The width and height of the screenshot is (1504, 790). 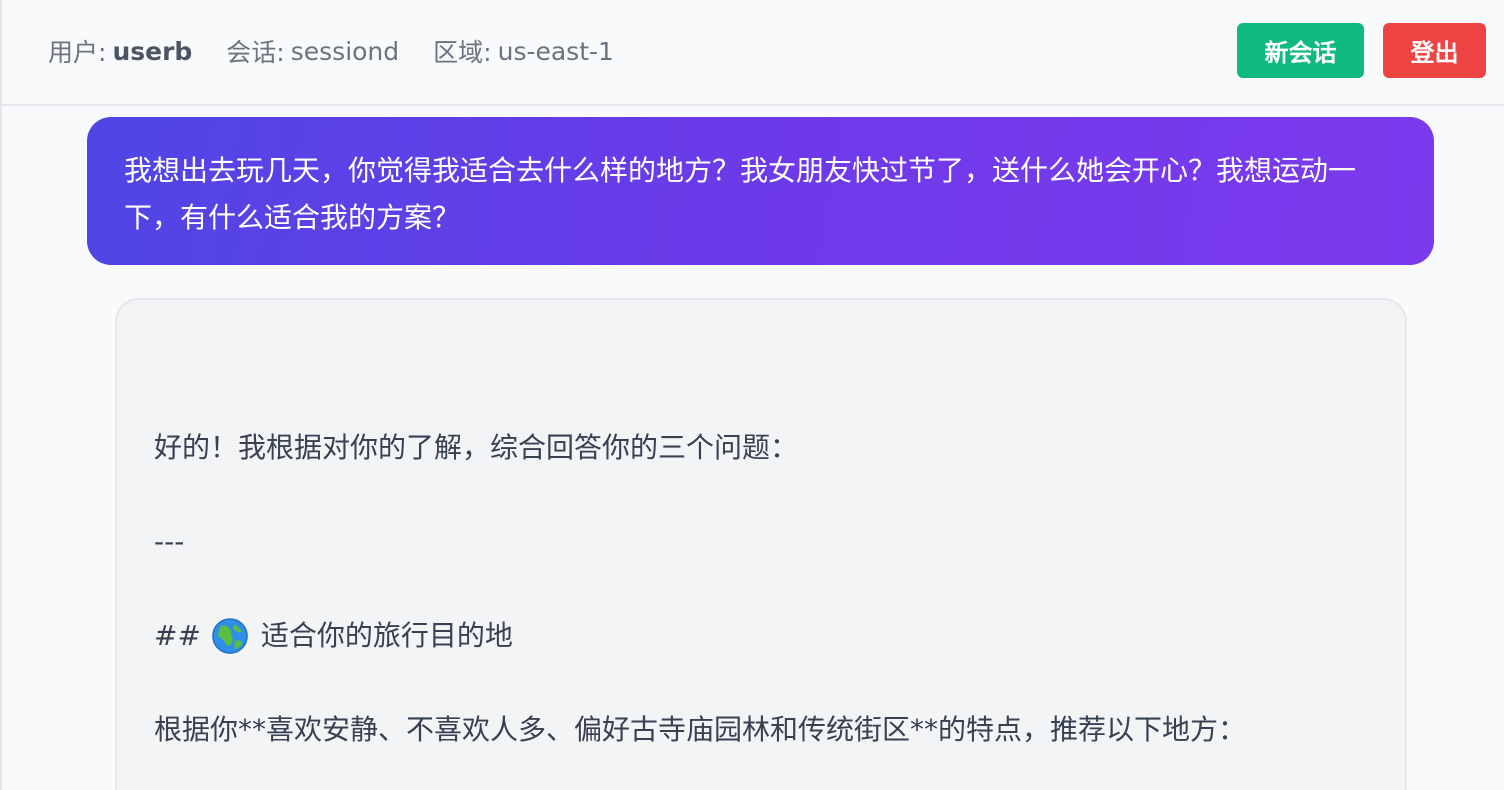 I want to click on region-info: 区域: us-east-1, so click(x=523, y=51).